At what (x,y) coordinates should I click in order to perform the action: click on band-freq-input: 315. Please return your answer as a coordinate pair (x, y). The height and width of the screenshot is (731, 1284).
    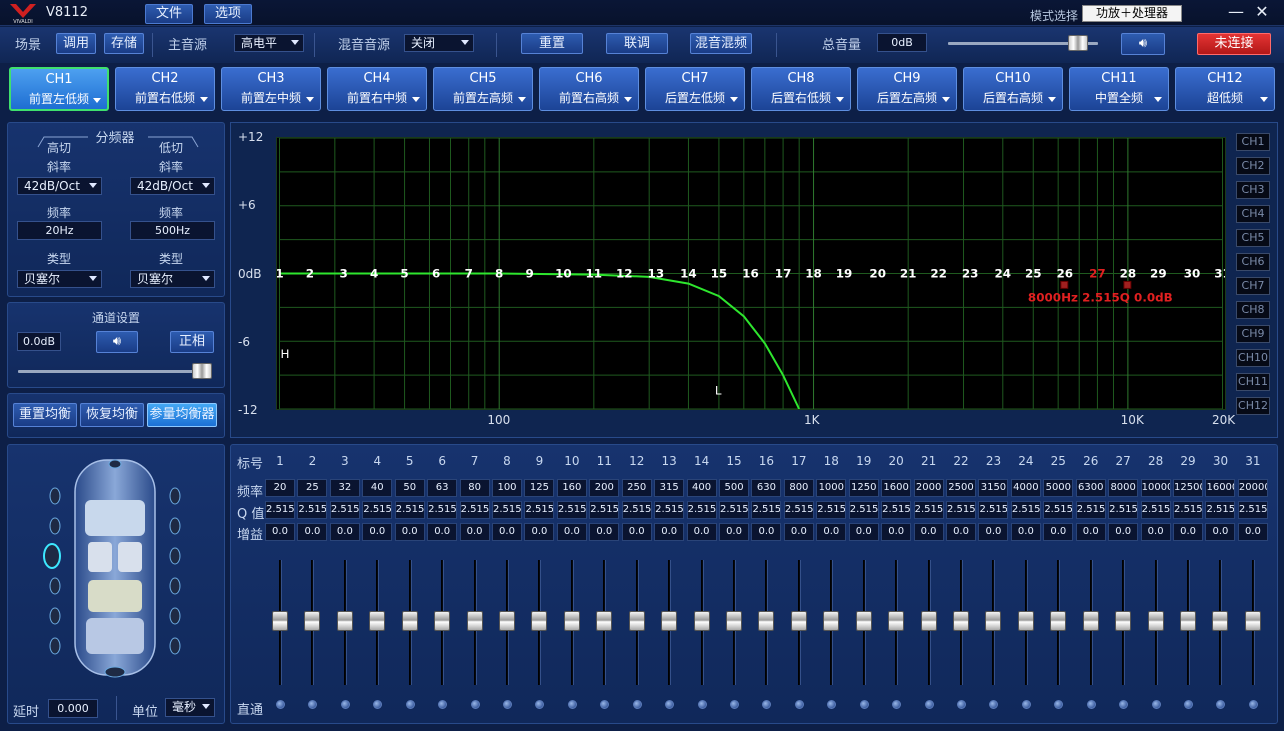
    Looking at the image, I should click on (669, 488).